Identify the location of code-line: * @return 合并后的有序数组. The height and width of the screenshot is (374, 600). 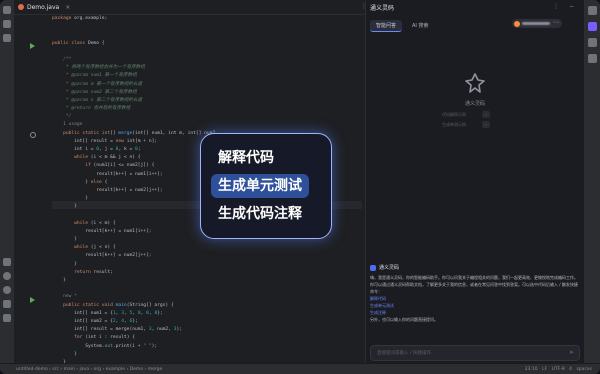
(207, 109).